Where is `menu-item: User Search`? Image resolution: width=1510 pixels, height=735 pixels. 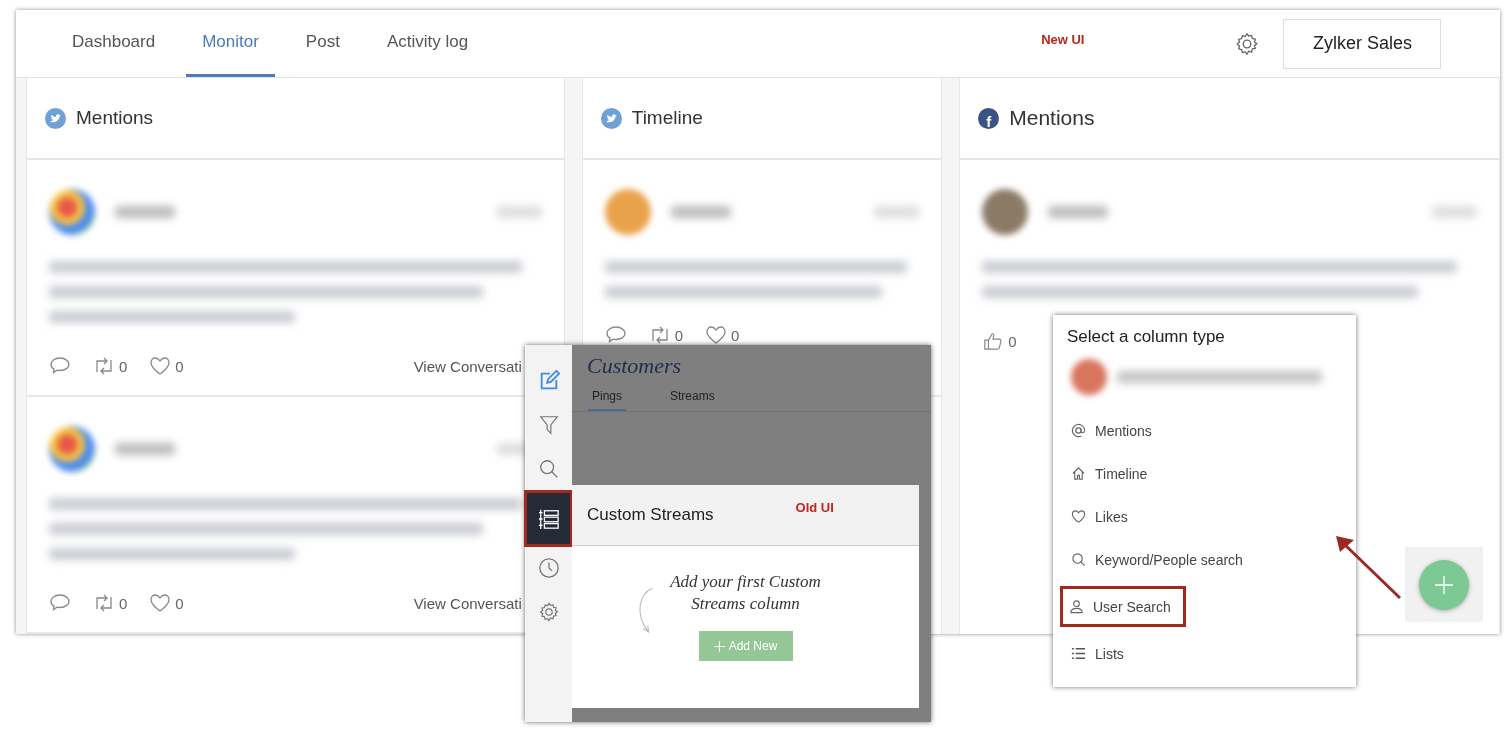 menu-item: User Search is located at coordinates (1123, 606).